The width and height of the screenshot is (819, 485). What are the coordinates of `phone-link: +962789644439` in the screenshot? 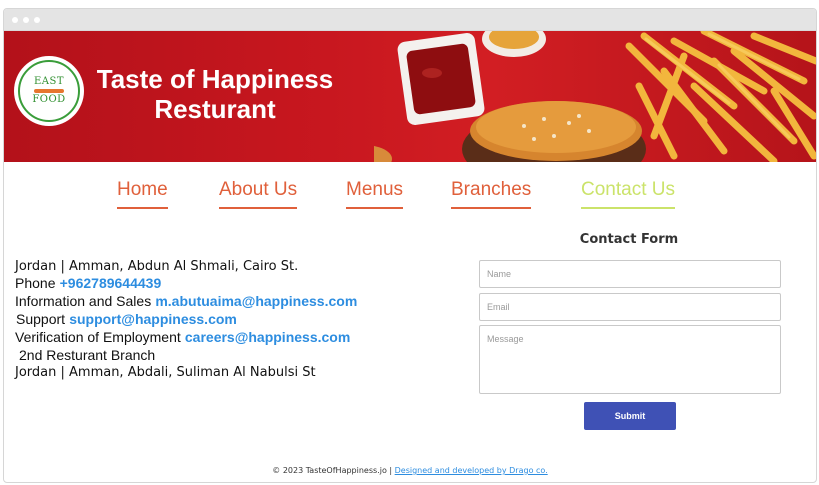 It's located at (111, 283).